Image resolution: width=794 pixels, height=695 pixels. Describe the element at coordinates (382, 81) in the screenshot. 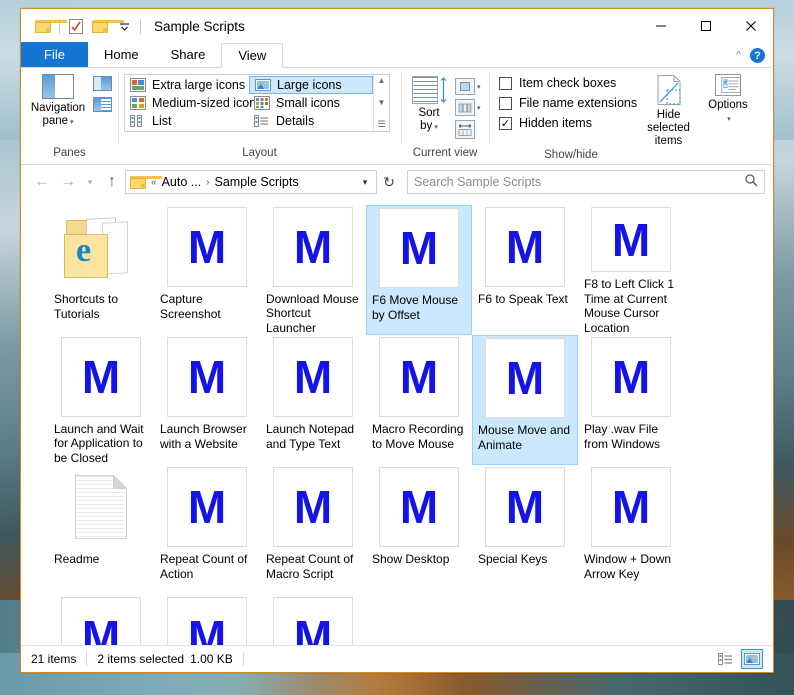

I see `layout-scroll-up-icon: ▲` at that location.